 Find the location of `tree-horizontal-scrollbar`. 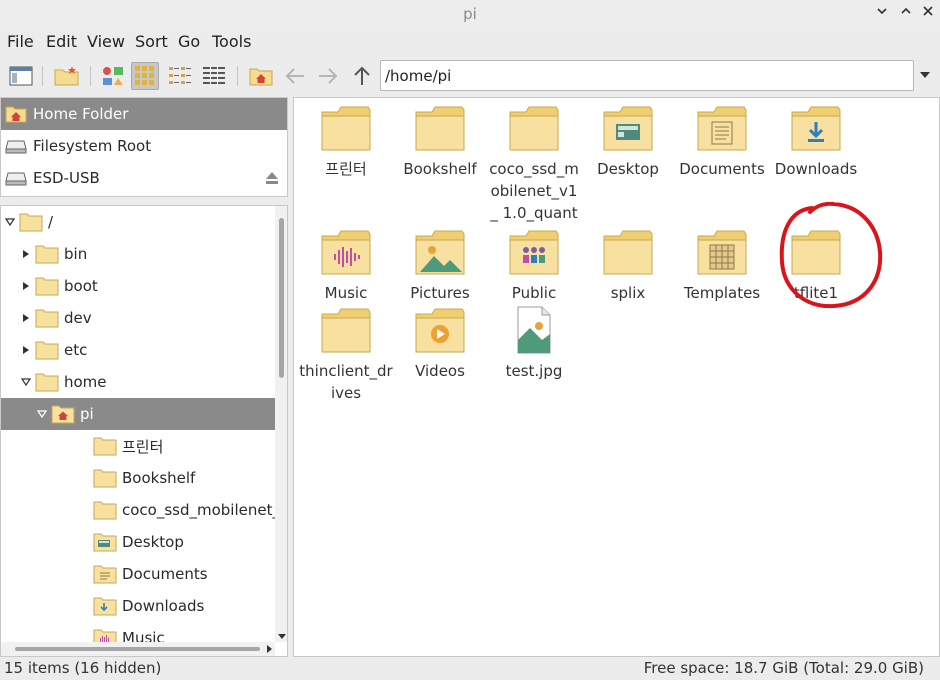

tree-horizontal-scrollbar is located at coordinates (138, 649).